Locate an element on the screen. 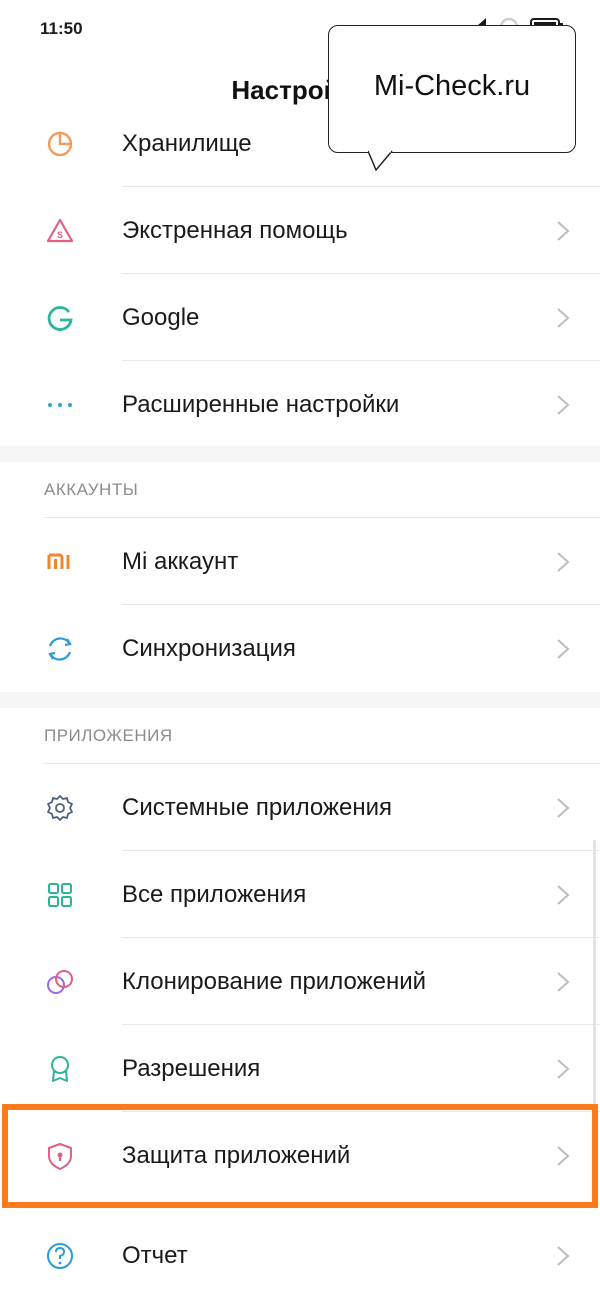 This screenshot has height=1300, width=600. settings-item-sync: Синхронизация is located at coordinates (300, 648).